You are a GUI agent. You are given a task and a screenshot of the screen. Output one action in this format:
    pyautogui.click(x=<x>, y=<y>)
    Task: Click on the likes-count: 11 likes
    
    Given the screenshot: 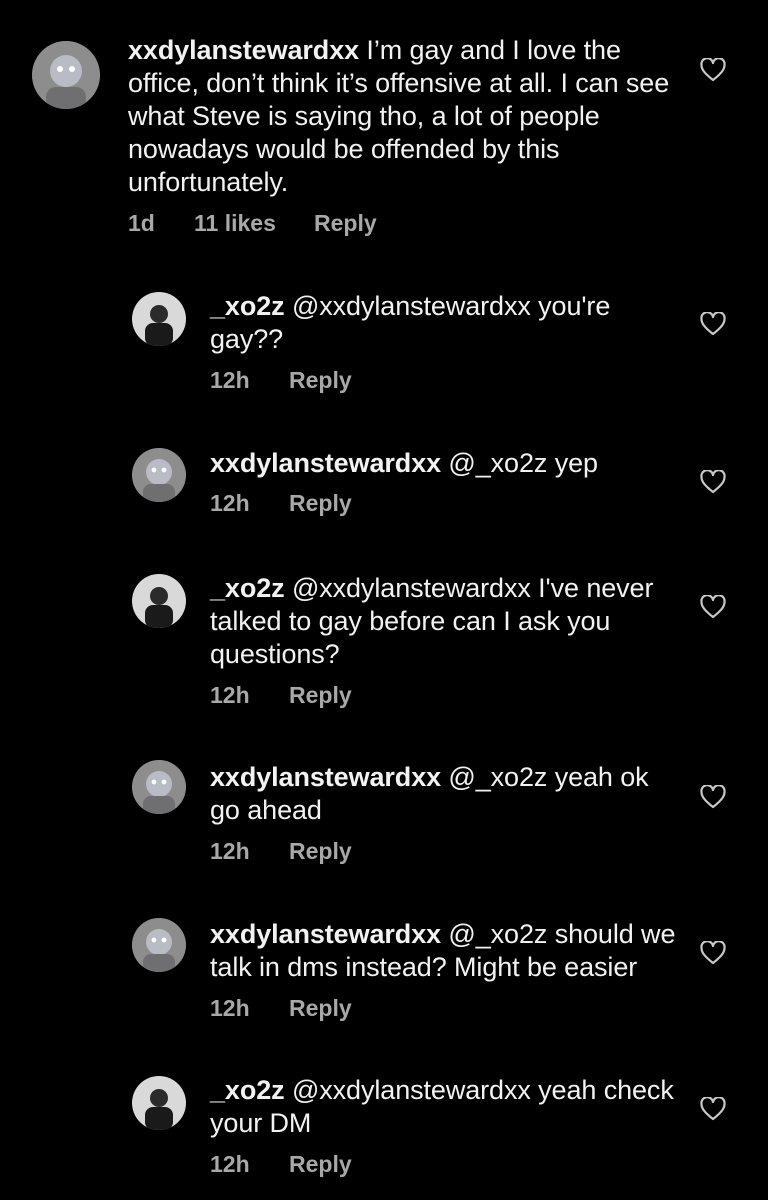 What is the action you would take?
    pyautogui.click(x=254, y=223)
    